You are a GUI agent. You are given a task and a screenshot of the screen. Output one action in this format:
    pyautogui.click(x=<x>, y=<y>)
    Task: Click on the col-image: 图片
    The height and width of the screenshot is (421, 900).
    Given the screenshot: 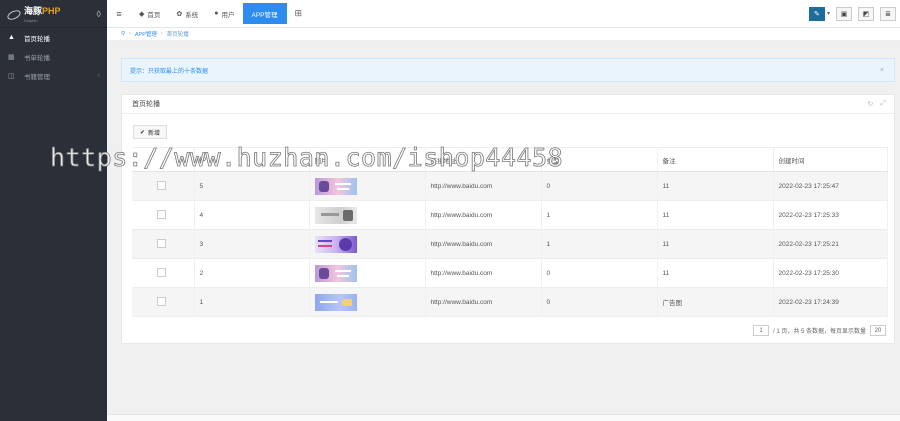 What is the action you would take?
    pyautogui.click(x=367, y=159)
    